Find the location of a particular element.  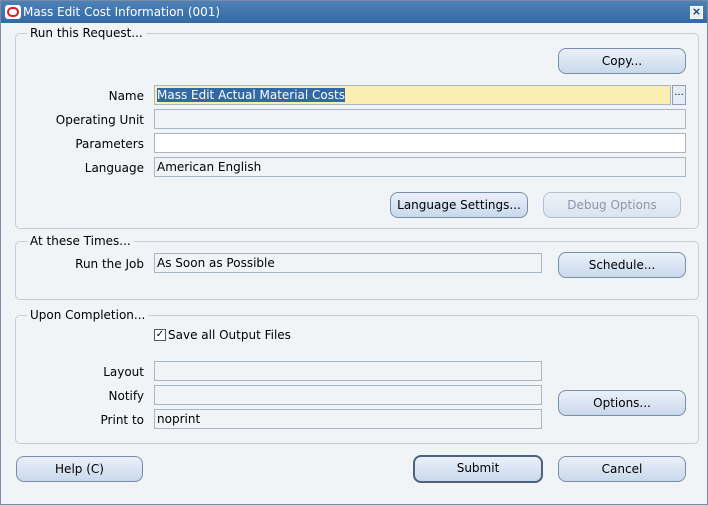

close-icon: × is located at coordinates (696, 12).